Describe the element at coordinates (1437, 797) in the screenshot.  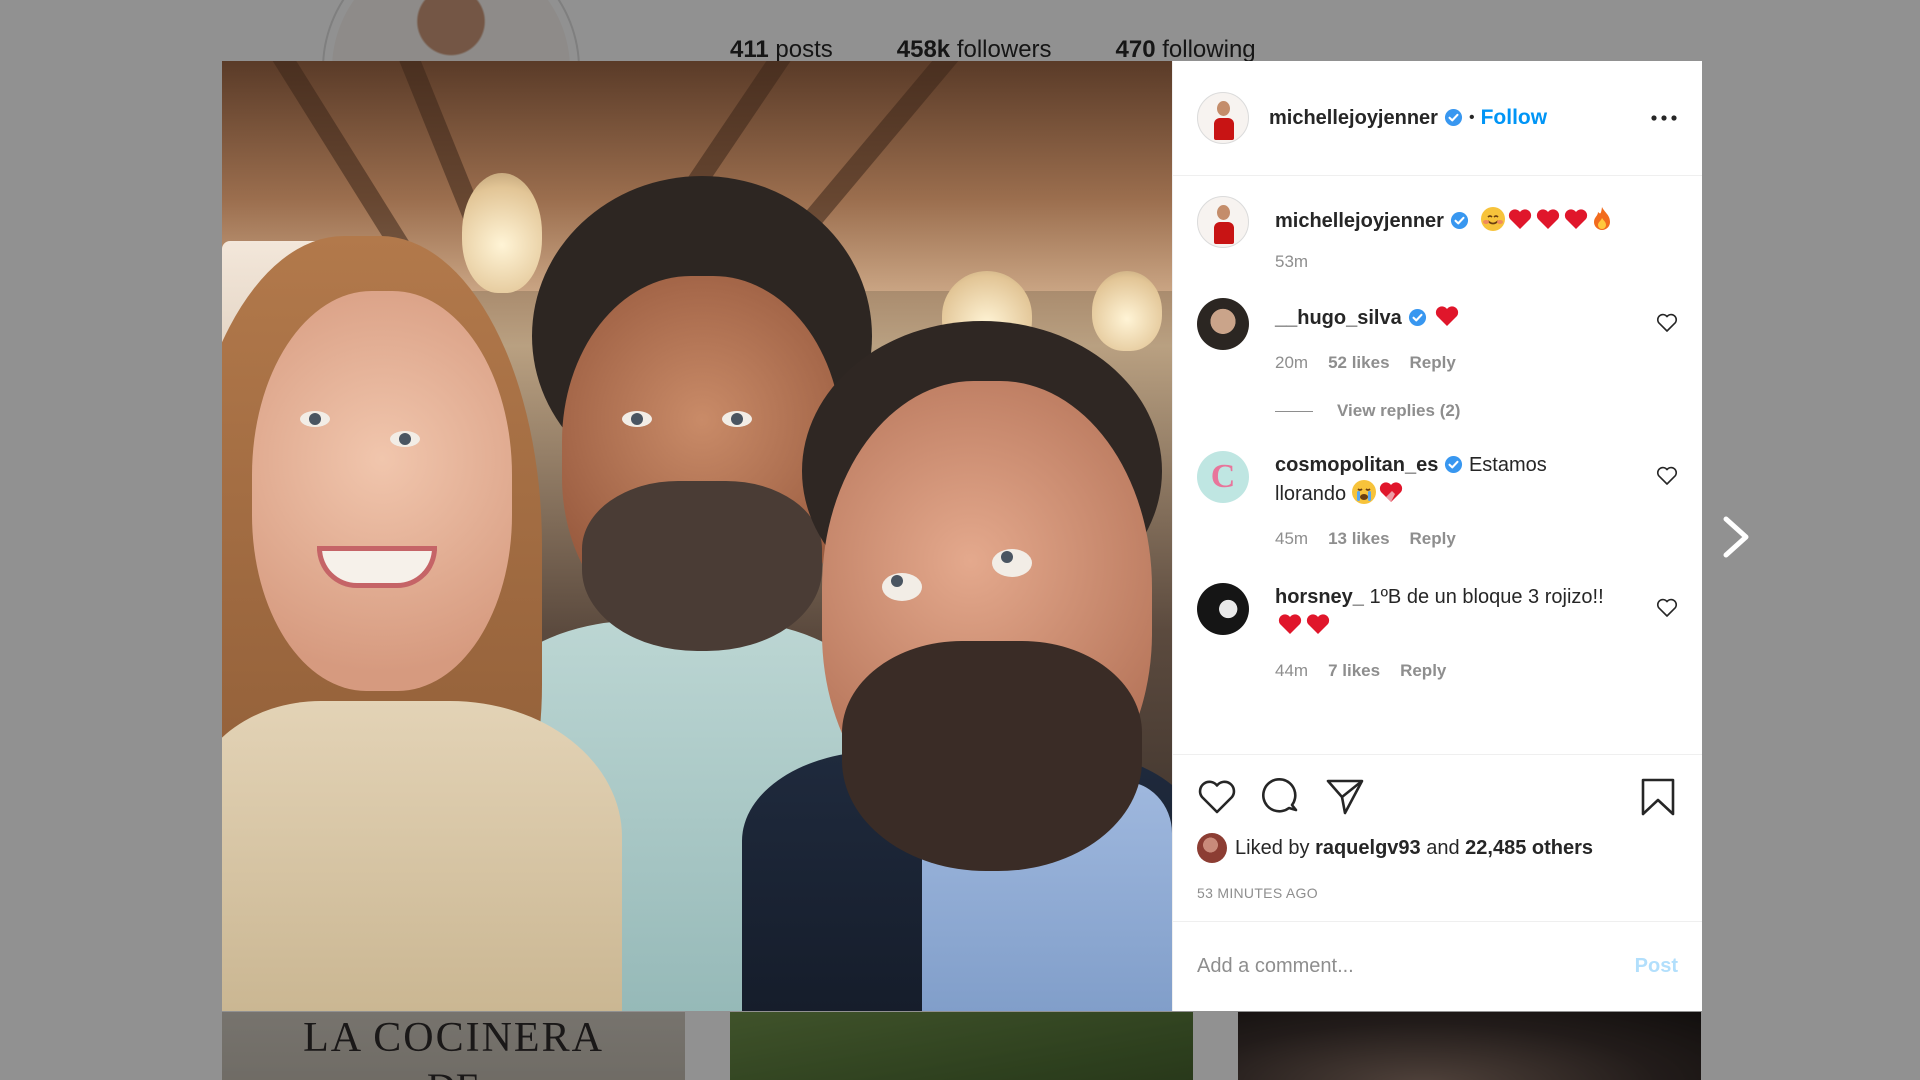
I see `action-bar` at that location.